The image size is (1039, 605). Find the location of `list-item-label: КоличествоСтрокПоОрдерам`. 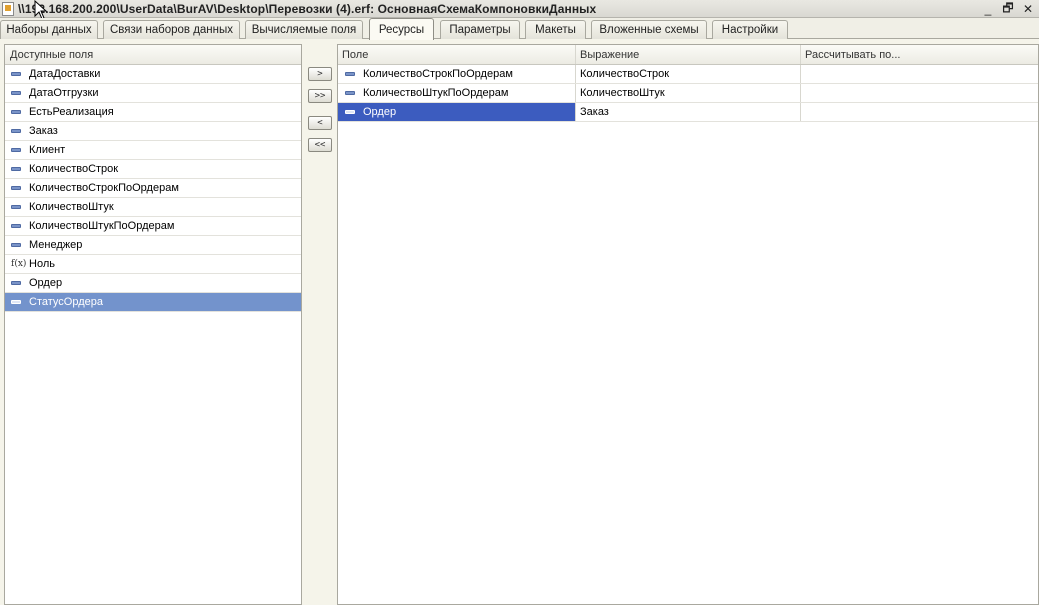

list-item-label: КоличествоСтрокПоОрдерам is located at coordinates (104, 188).